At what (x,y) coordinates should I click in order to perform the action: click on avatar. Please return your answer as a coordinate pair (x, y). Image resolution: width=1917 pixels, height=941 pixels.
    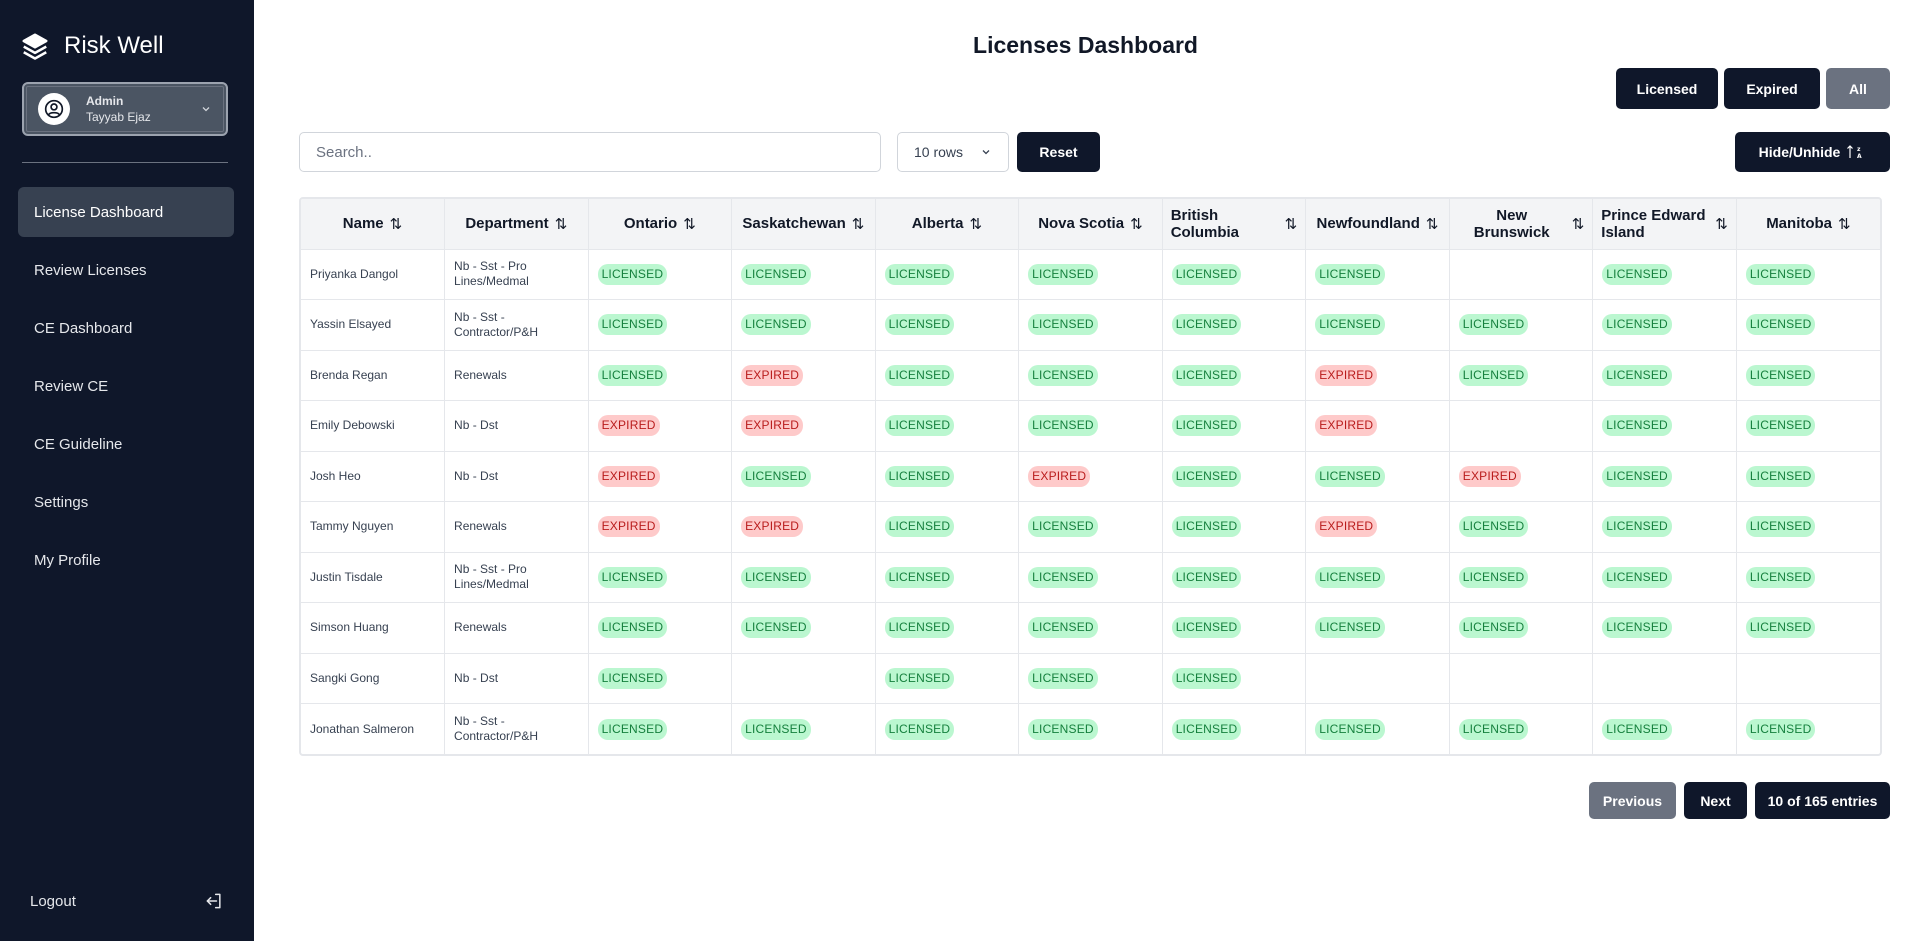
    Looking at the image, I should click on (54, 109).